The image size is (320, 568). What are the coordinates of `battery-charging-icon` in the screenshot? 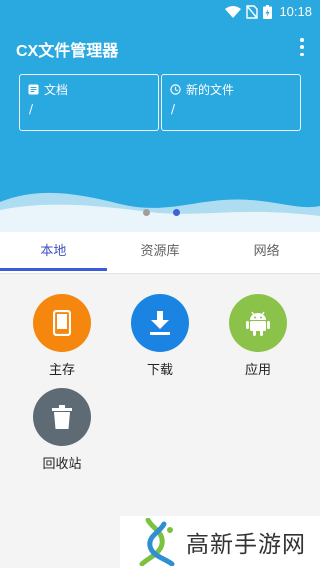 It's located at (268, 11).